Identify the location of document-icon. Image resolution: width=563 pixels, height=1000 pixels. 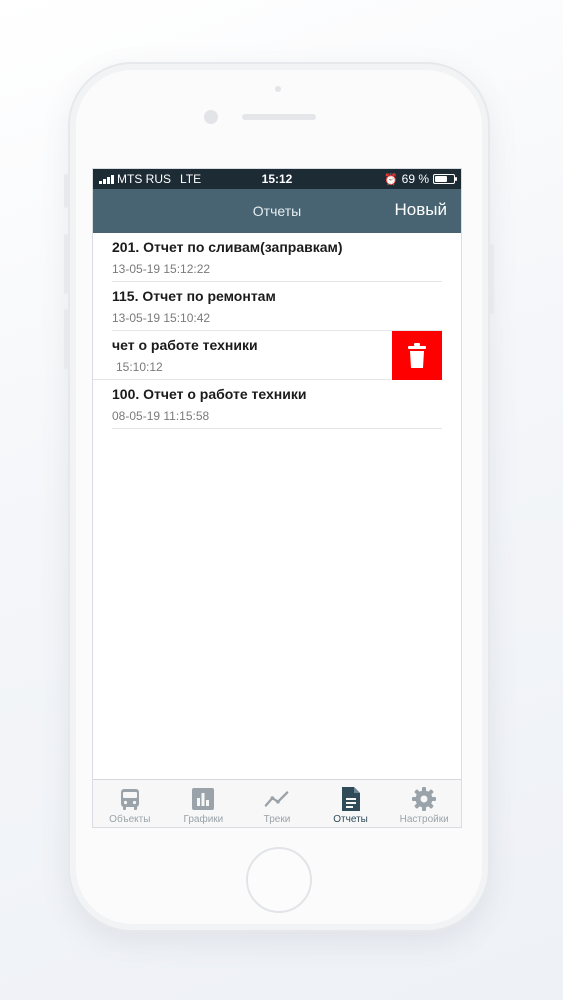
(351, 799).